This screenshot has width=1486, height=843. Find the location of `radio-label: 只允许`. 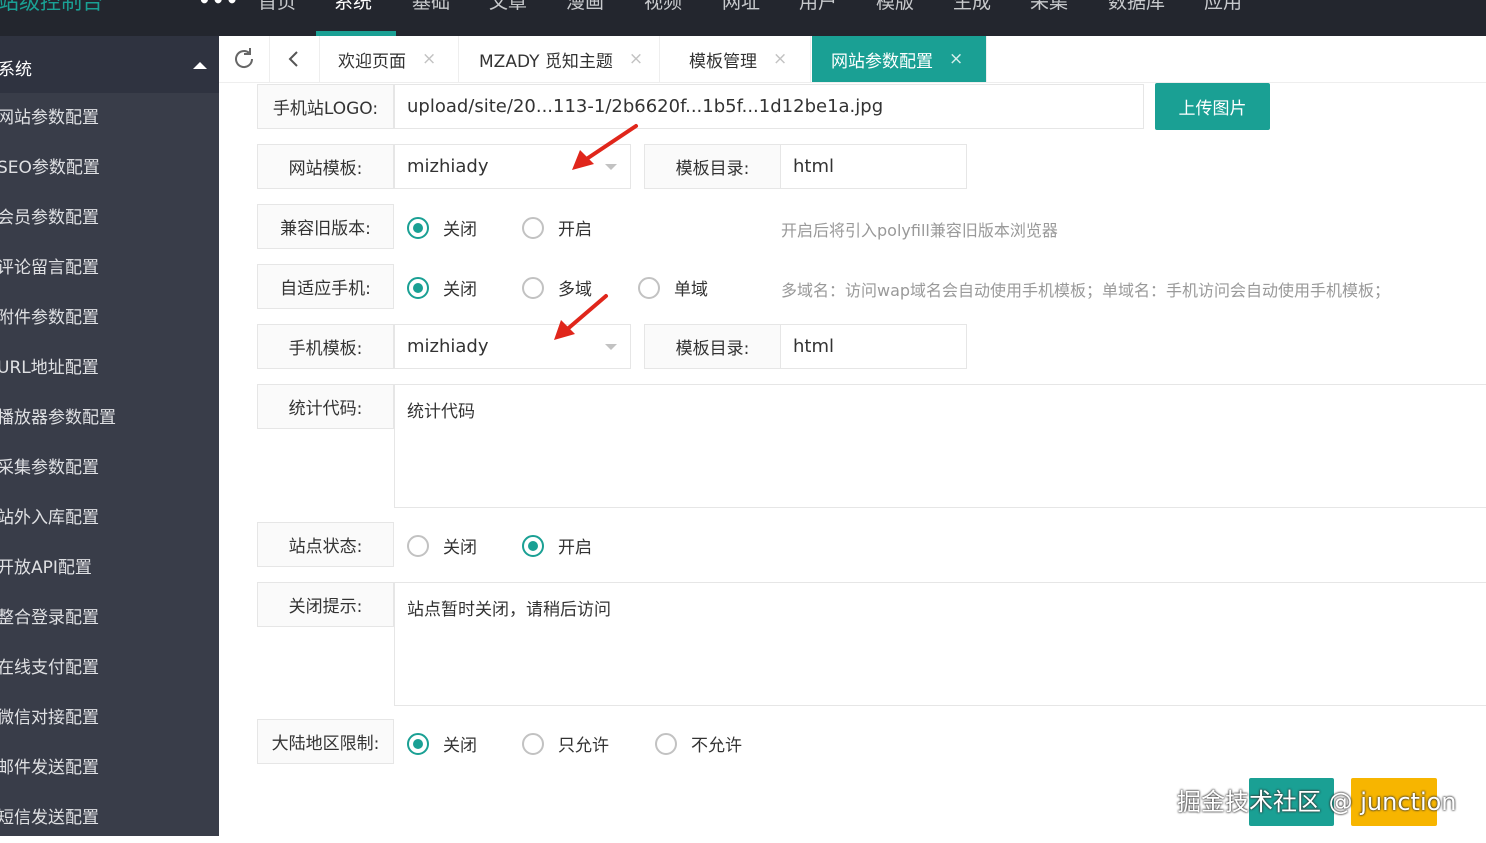

radio-label: 只允许 is located at coordinates (583, 746).